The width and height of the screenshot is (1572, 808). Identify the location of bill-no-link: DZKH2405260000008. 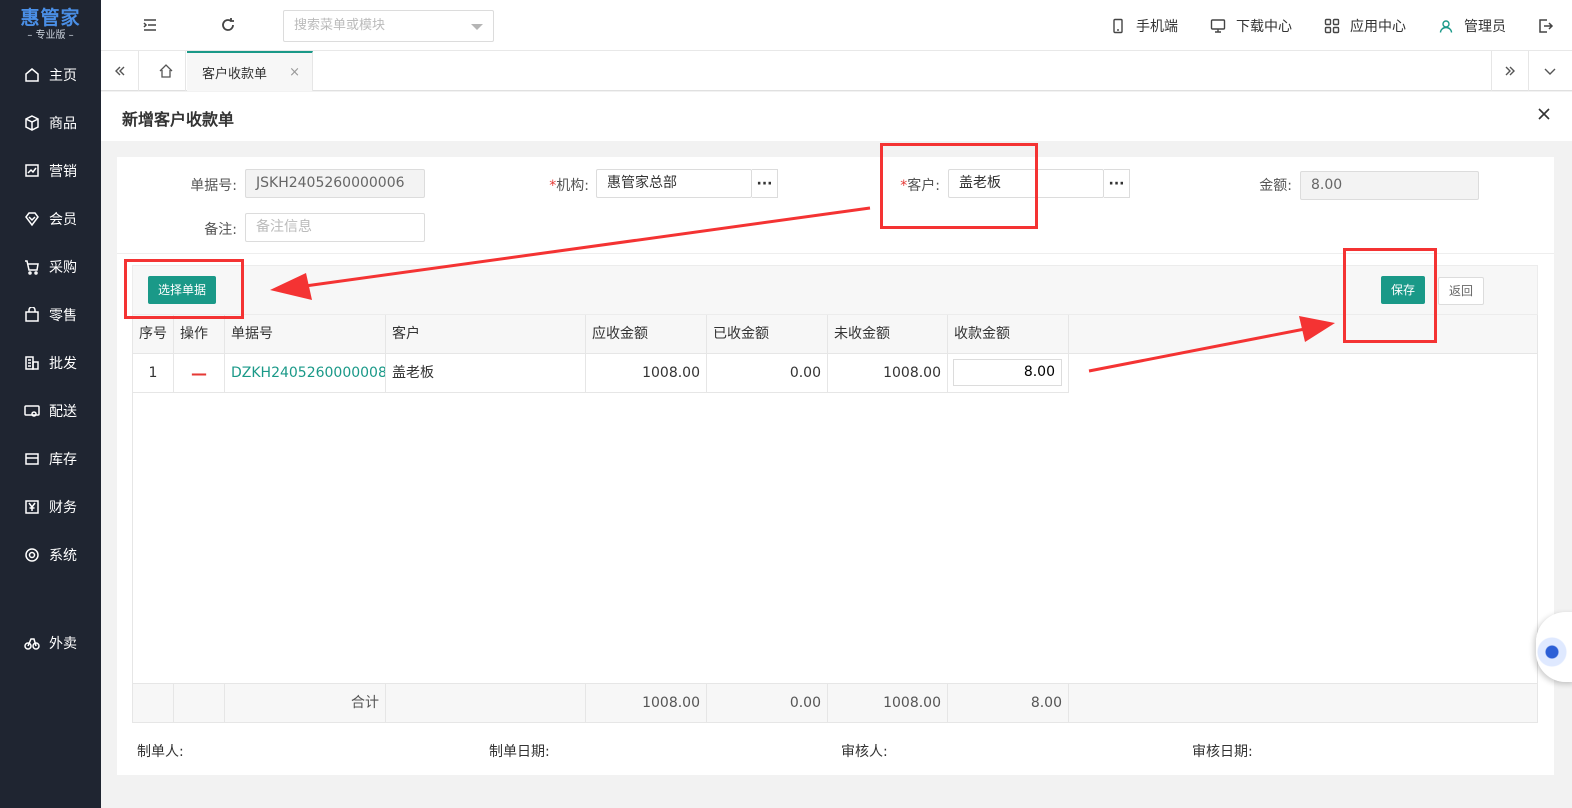
(308, 373).